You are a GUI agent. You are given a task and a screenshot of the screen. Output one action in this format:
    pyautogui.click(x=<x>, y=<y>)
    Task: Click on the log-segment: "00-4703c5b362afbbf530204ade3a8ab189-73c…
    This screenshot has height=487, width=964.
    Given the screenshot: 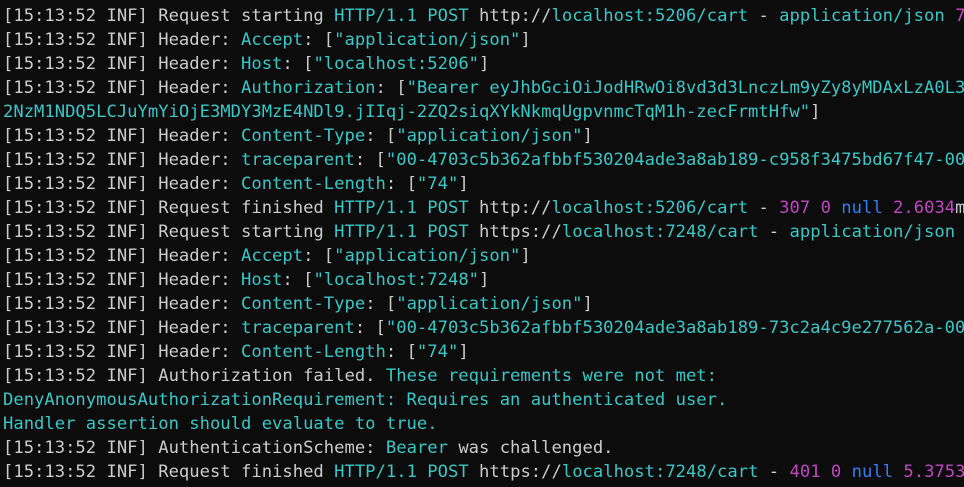 What is the action you would take?
    pyautogui.click(x=674, y=328)
    